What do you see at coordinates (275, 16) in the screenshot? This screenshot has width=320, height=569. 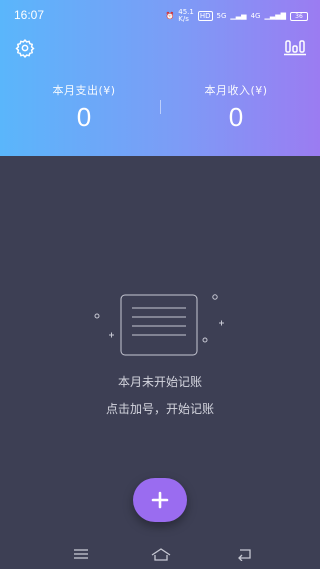 I see `signal-bars-icon-2: ▁▃▅▇` at bounding box center [275, 16].